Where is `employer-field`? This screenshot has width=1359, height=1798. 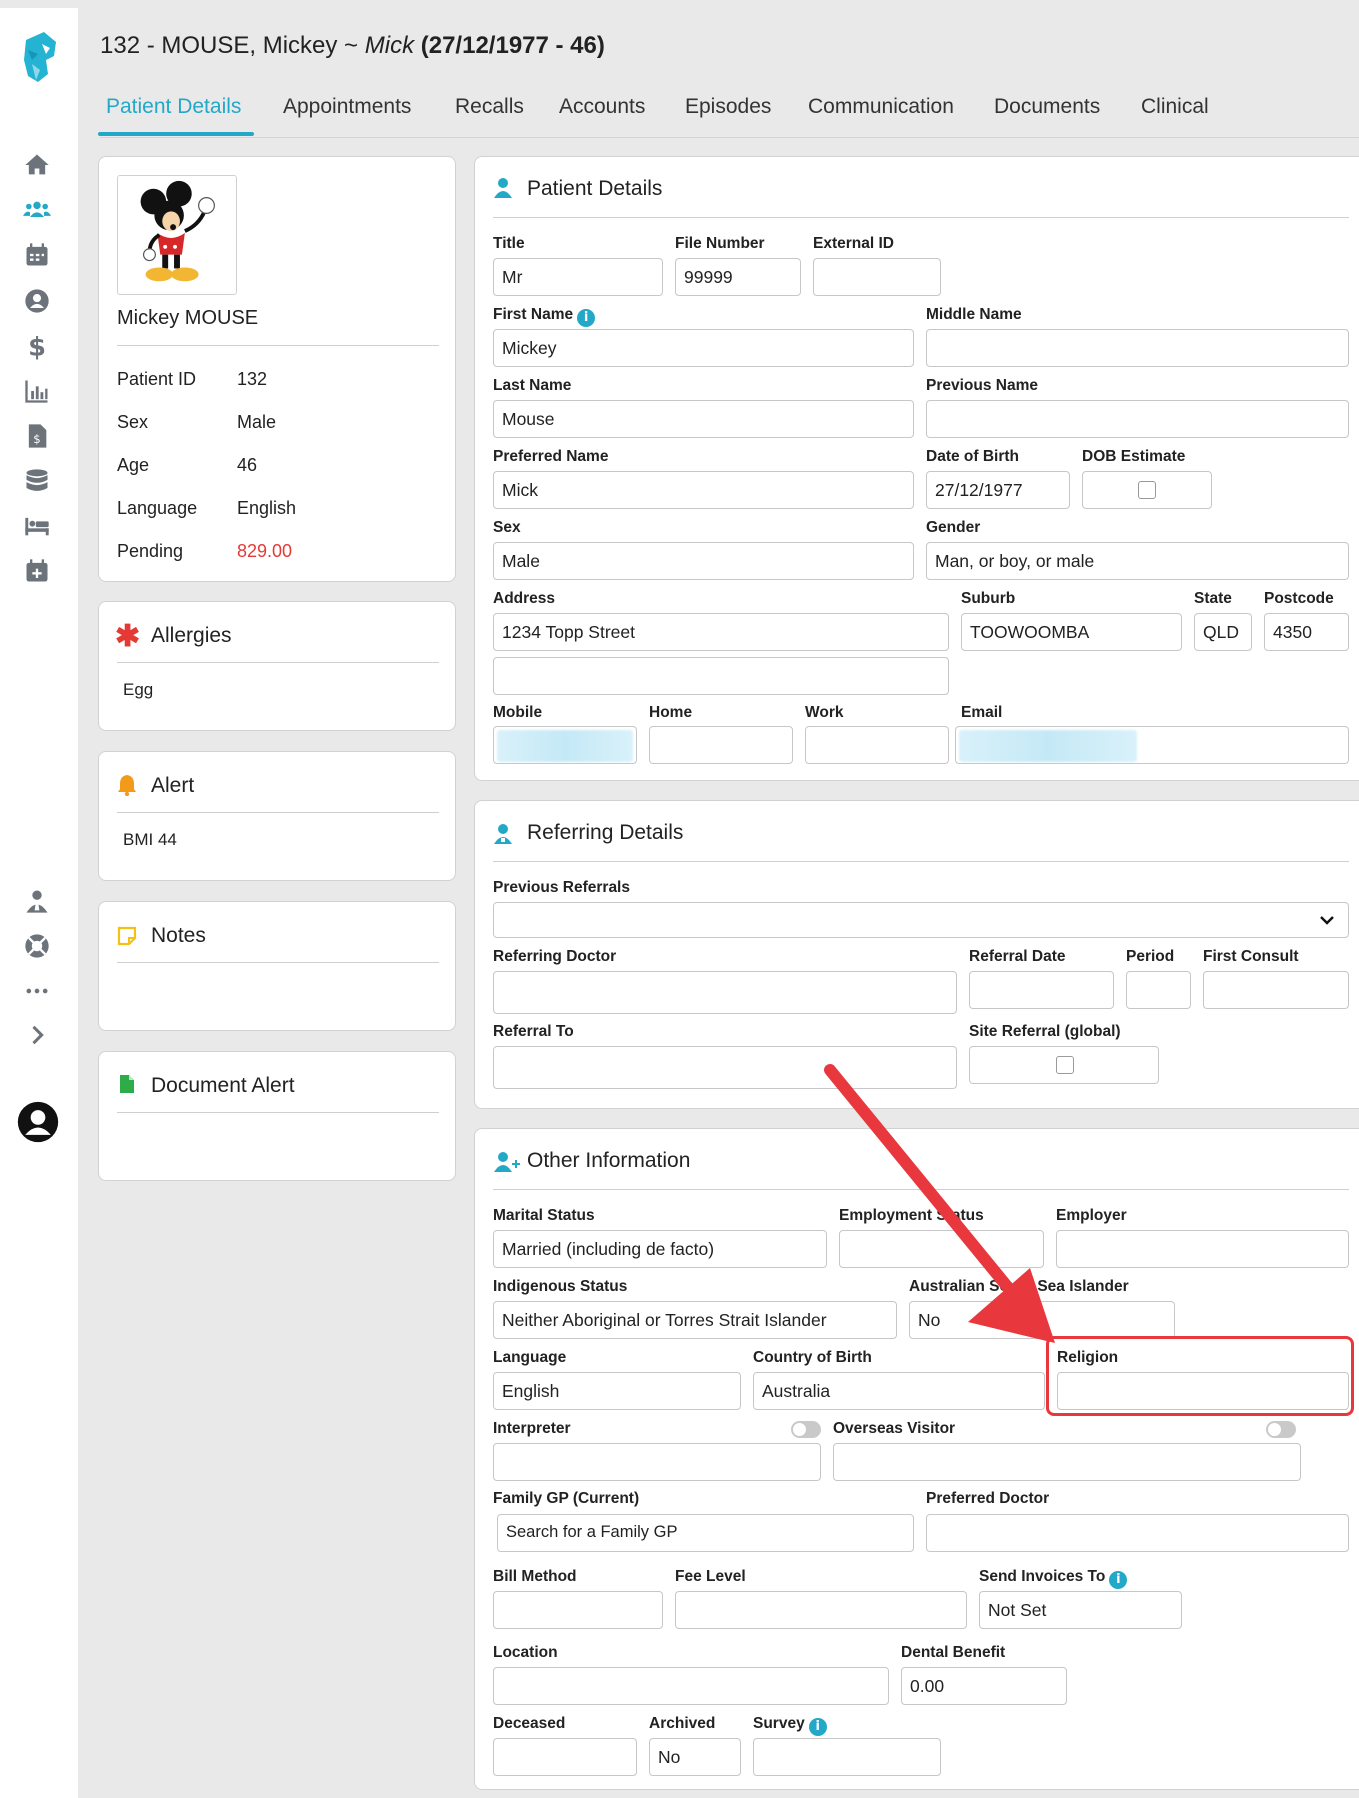
employer-field is located at coordinates (1202, 1249).